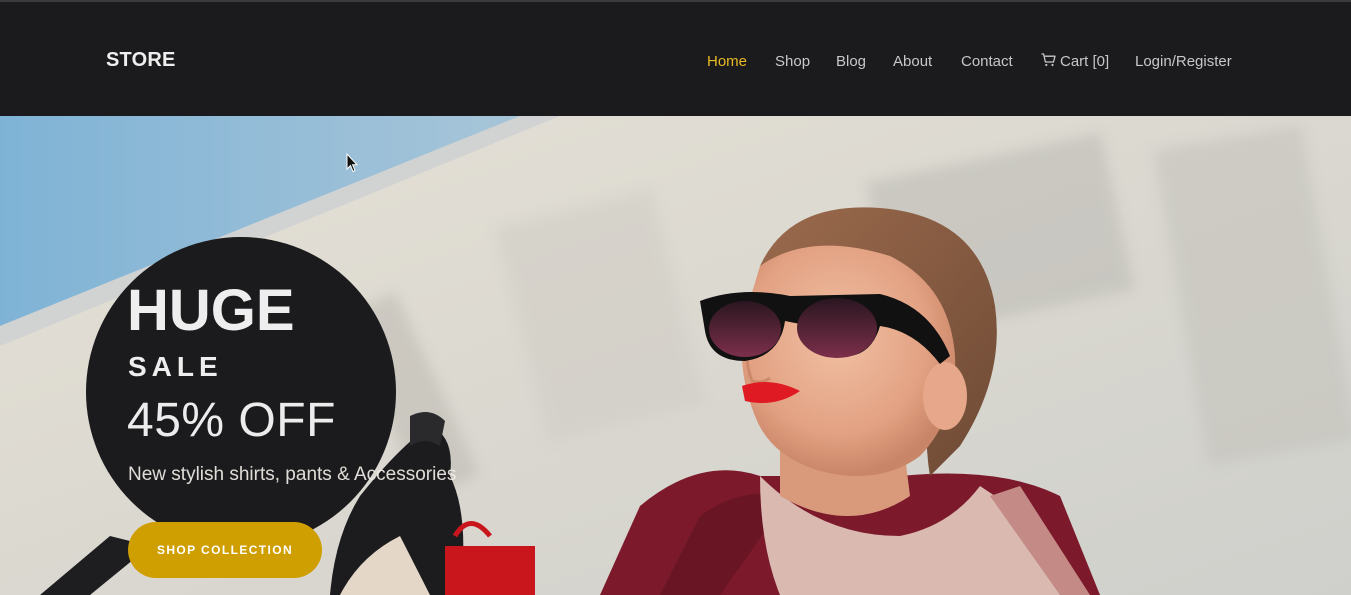  What do you see at coordinates (1048, 60) in the screenshot?
I see `cart-icon` at bounding box center [1048, 60].